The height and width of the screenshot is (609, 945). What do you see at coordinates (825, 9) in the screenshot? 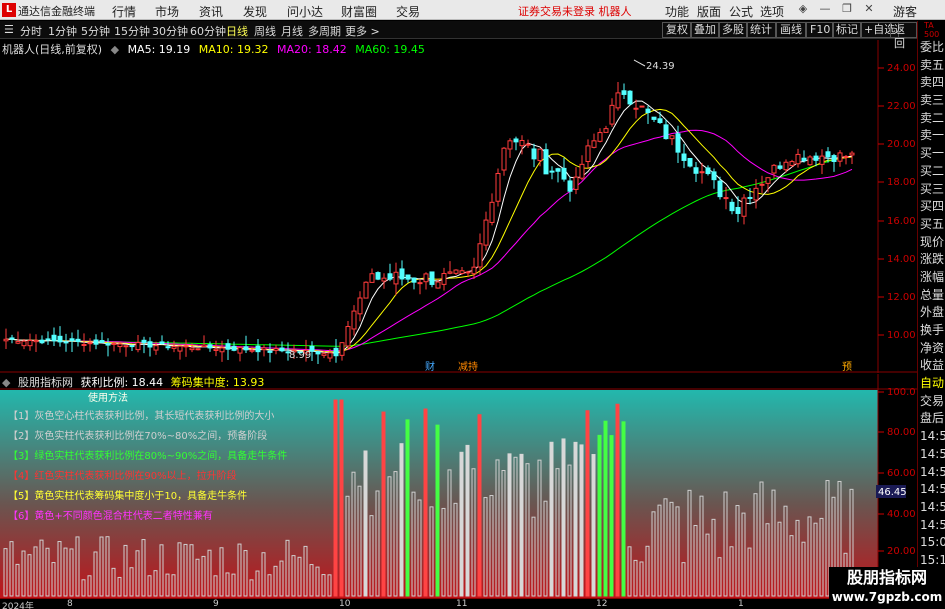
I see `minimize-icon: —` at bounding box center [825, 9].